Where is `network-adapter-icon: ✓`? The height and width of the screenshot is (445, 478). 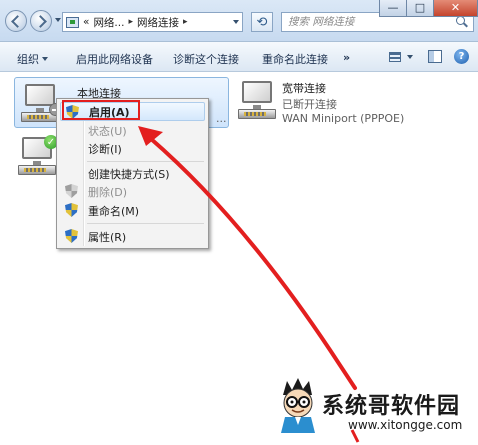
network-adapter-icon: ✓ is located at coordinates (38, 157).